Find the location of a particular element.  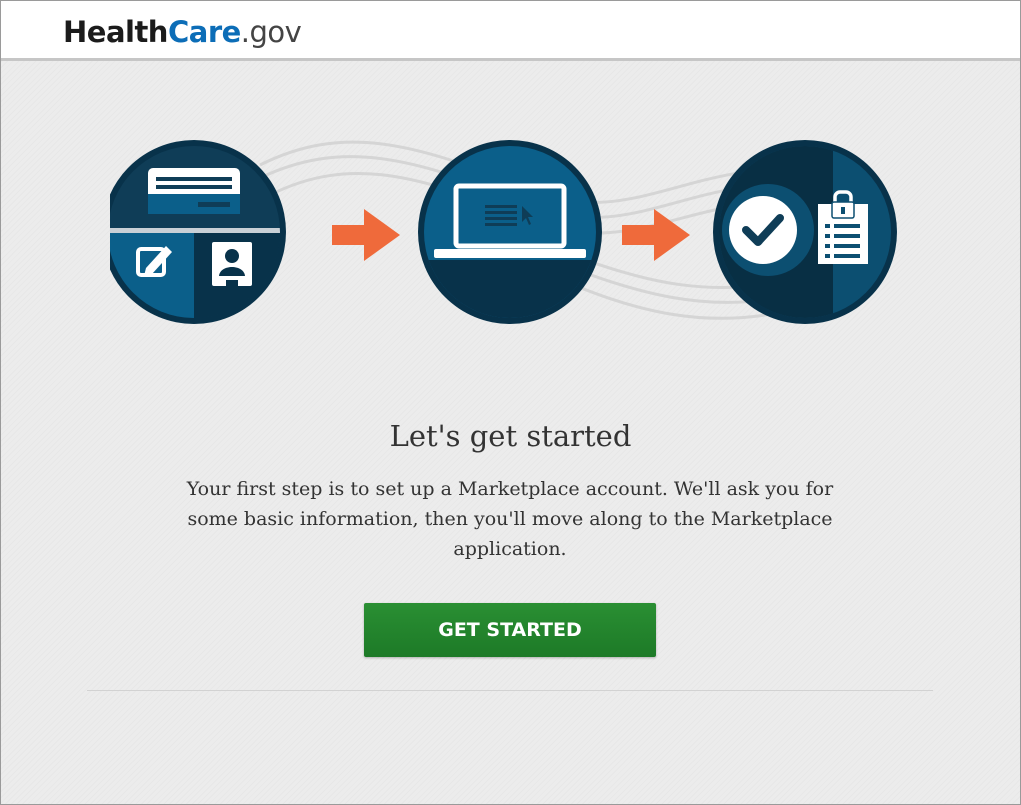

id-card-icon is located at coordinates (194, 191).